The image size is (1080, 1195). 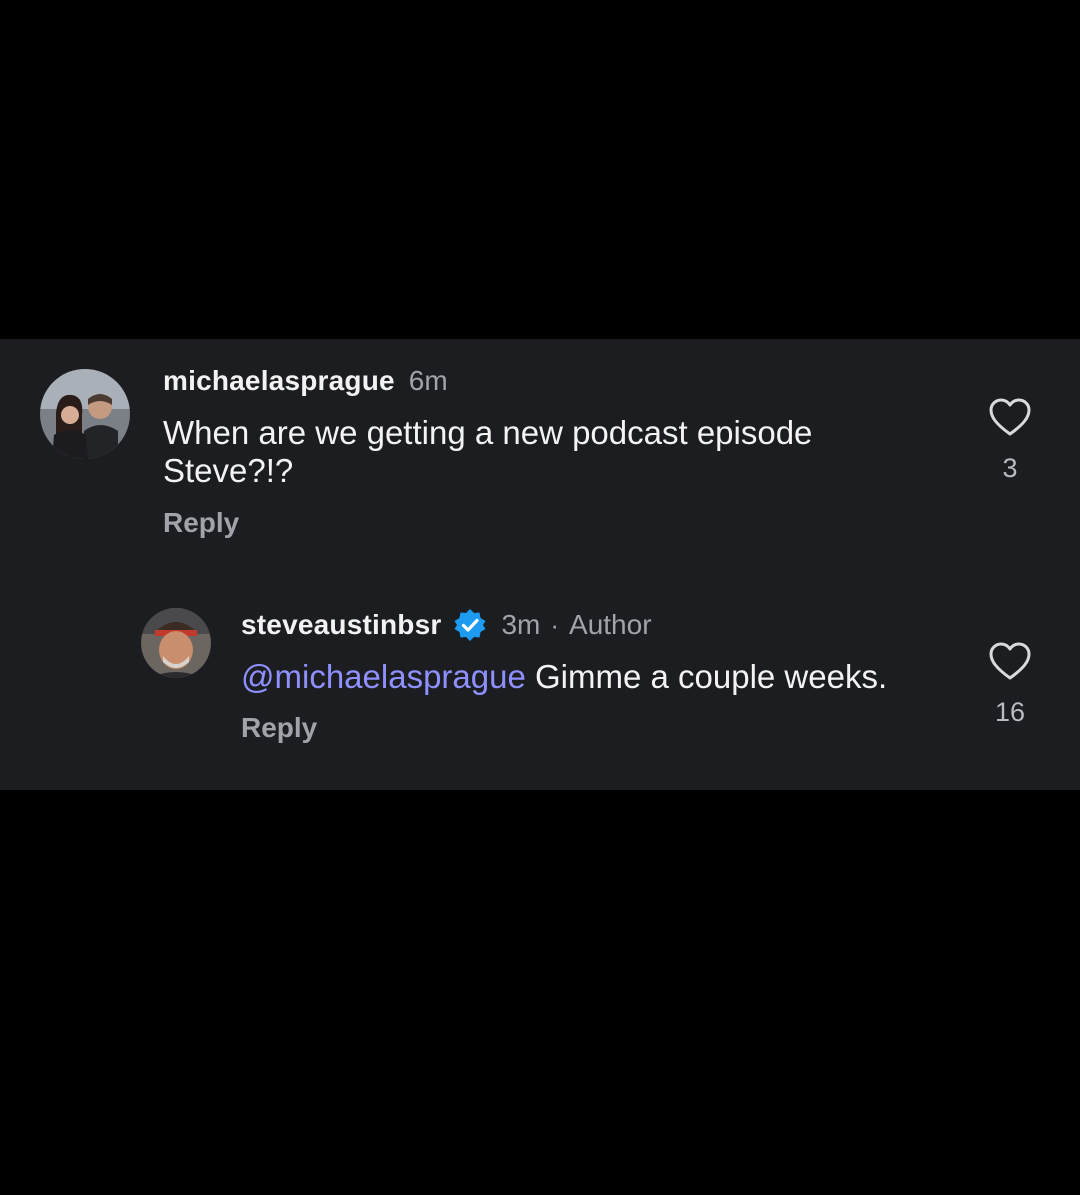 I want to click on mention-link: @michaelasprague, so click(x=383, y=676).